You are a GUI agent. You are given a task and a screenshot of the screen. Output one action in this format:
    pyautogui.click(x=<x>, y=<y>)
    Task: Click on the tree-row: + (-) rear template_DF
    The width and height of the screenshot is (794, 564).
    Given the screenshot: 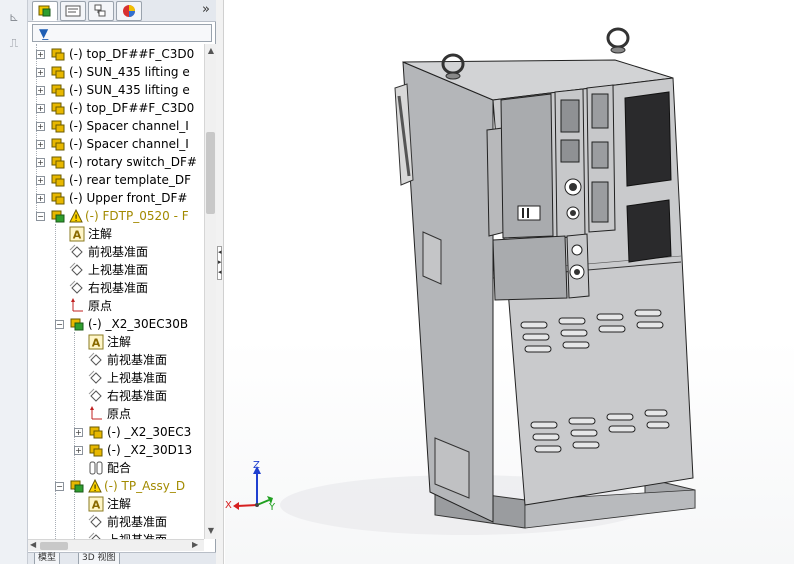 What is the action you would take?
    pyautogui.click(x=116, y=180)
    